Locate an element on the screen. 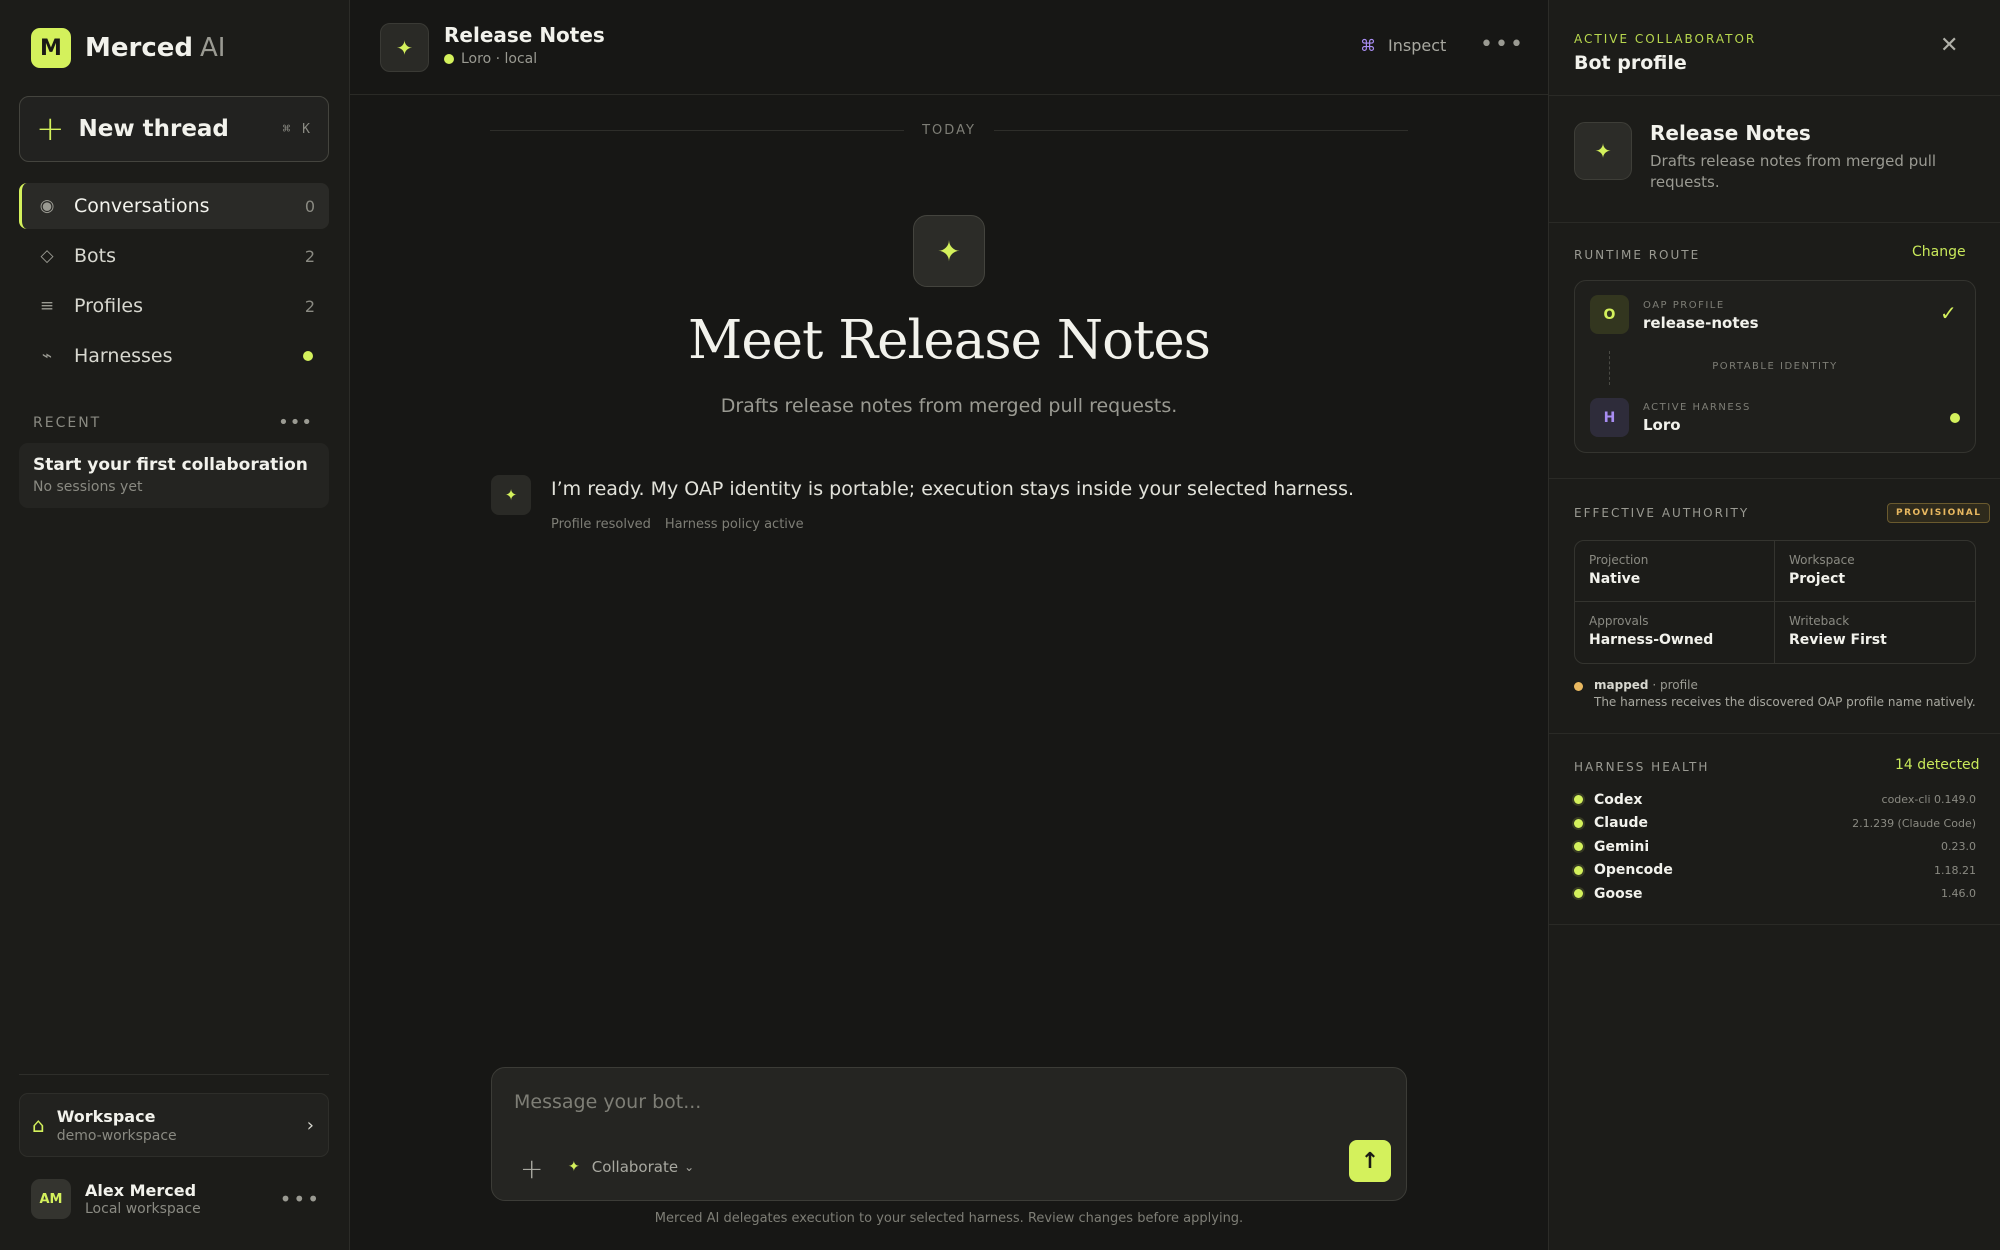 This screenshot has width=2000, height=1250. effective-authority-label: EFFECTIVE AUTHORITY is located at coordinates (1662, 513).